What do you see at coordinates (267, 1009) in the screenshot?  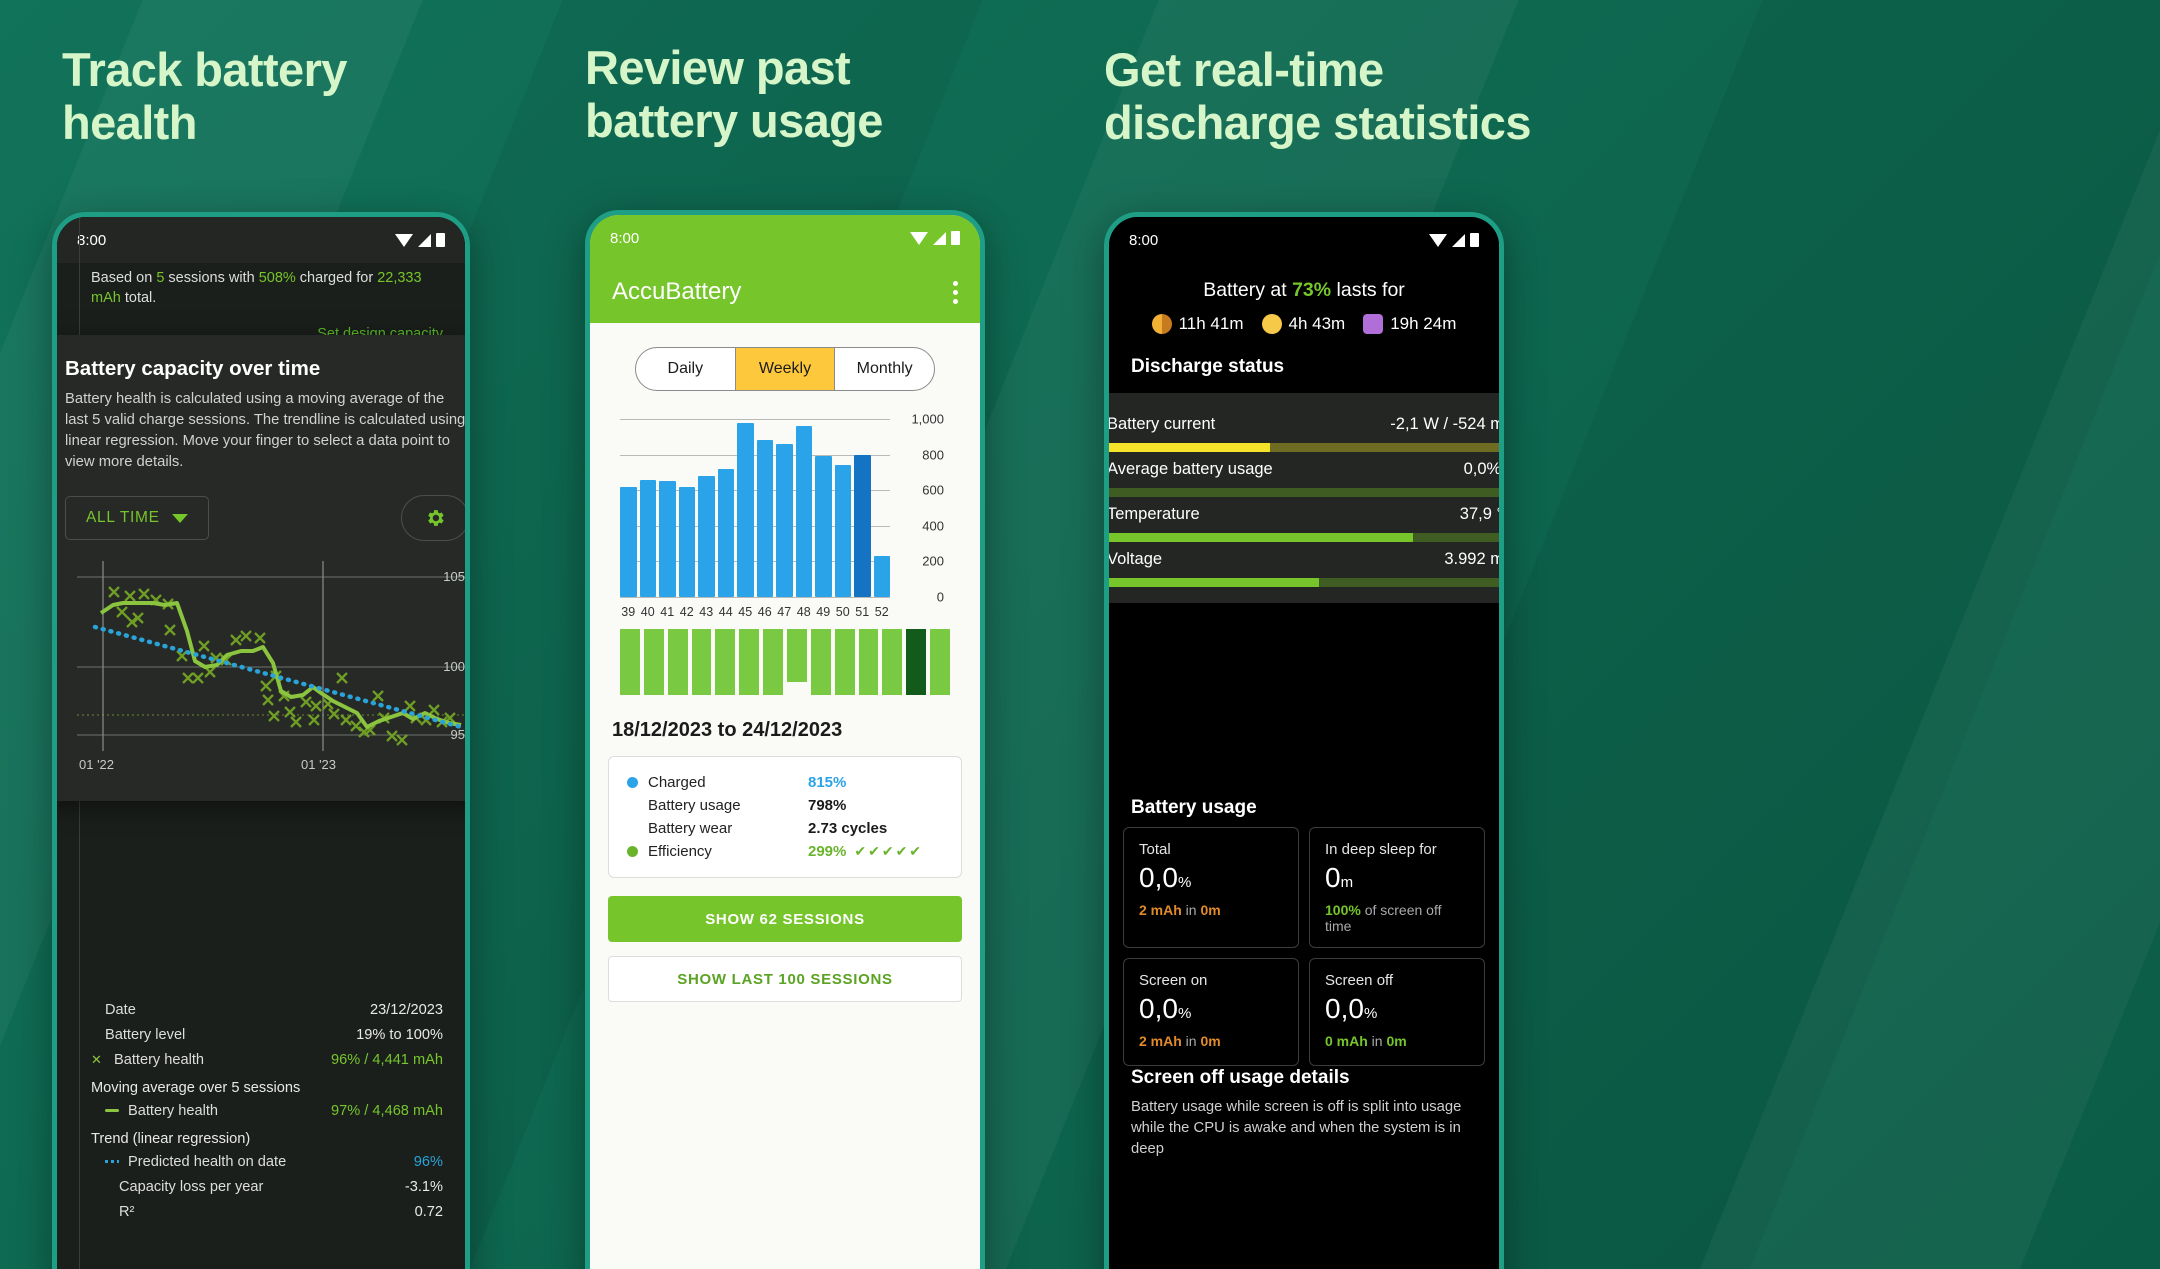 I see `table-row: Date 23/12/2023` at bounding box center [267, 1009].